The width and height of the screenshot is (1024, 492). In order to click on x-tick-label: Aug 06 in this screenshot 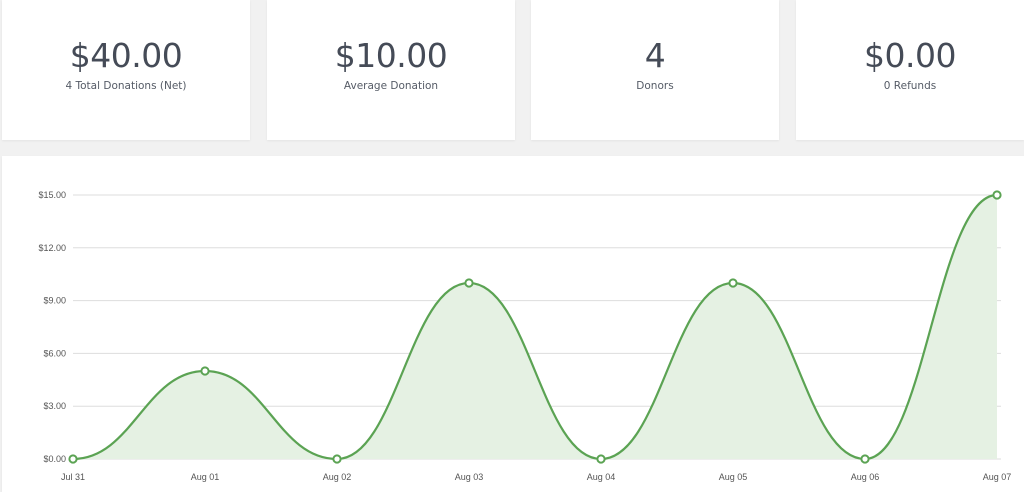, I will do `click(865, 477)`.